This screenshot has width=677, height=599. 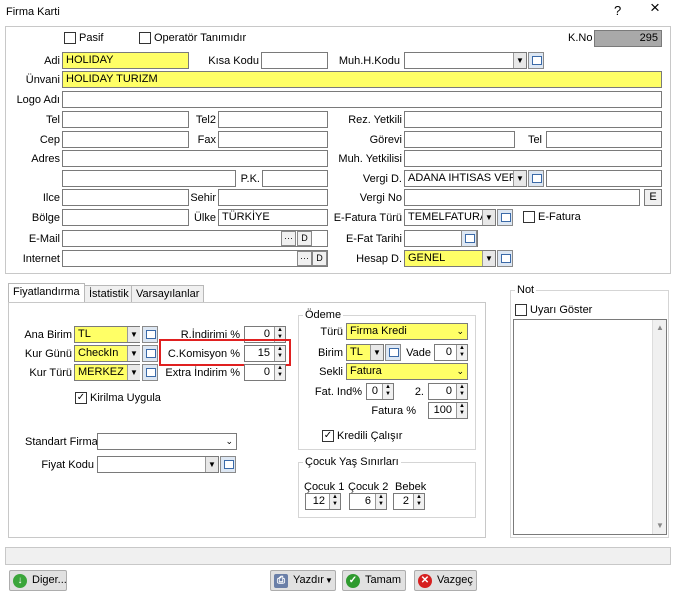 What do you see at coordinates (304, 238) in the screenshot?
I see `email-d-button: D` at bounding box center [304, 238].